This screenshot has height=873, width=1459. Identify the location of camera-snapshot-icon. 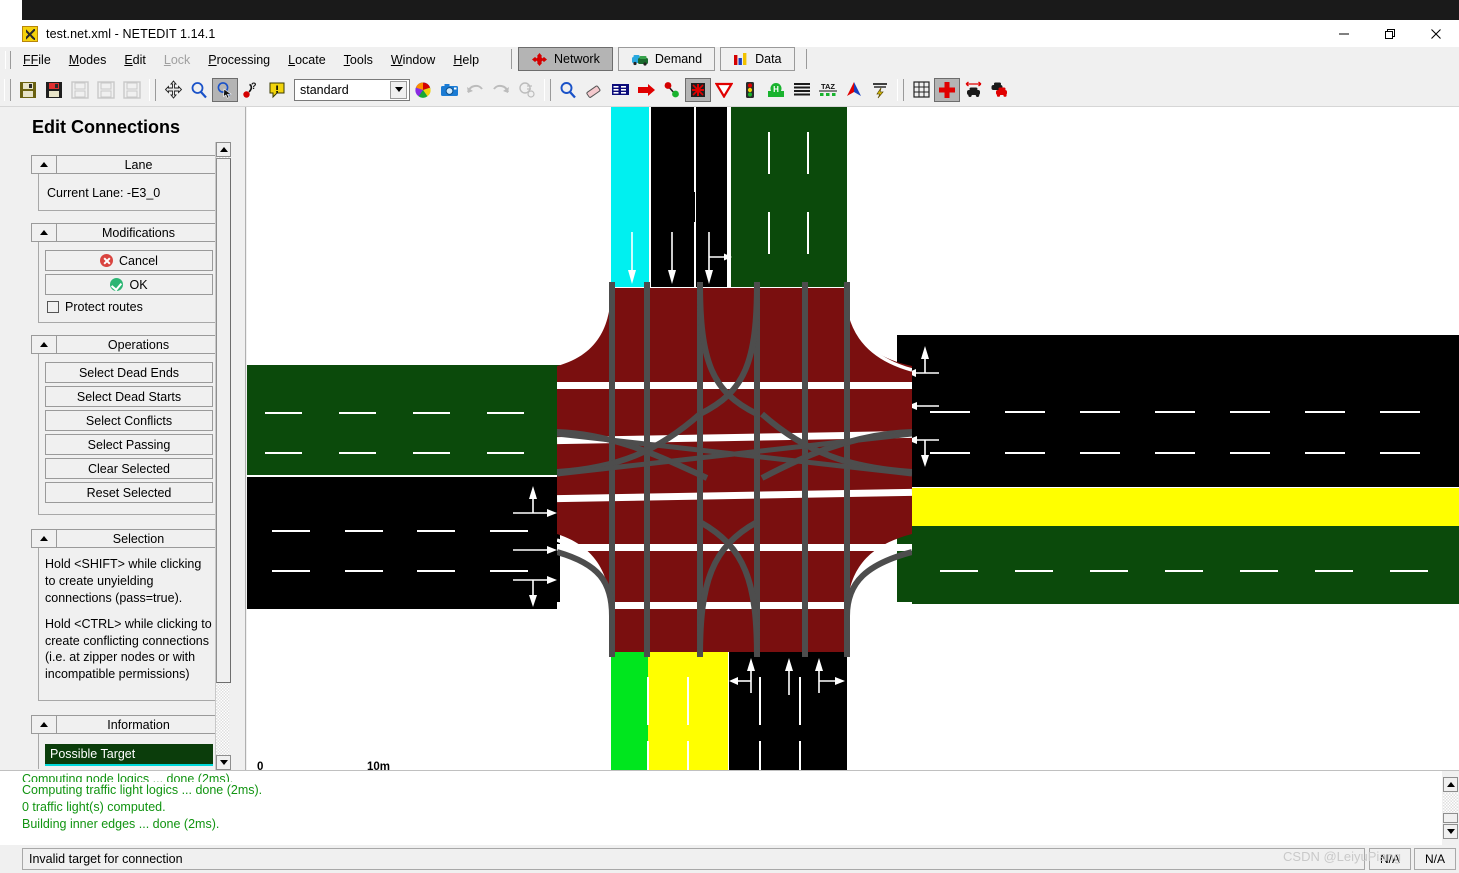
(449, 90).